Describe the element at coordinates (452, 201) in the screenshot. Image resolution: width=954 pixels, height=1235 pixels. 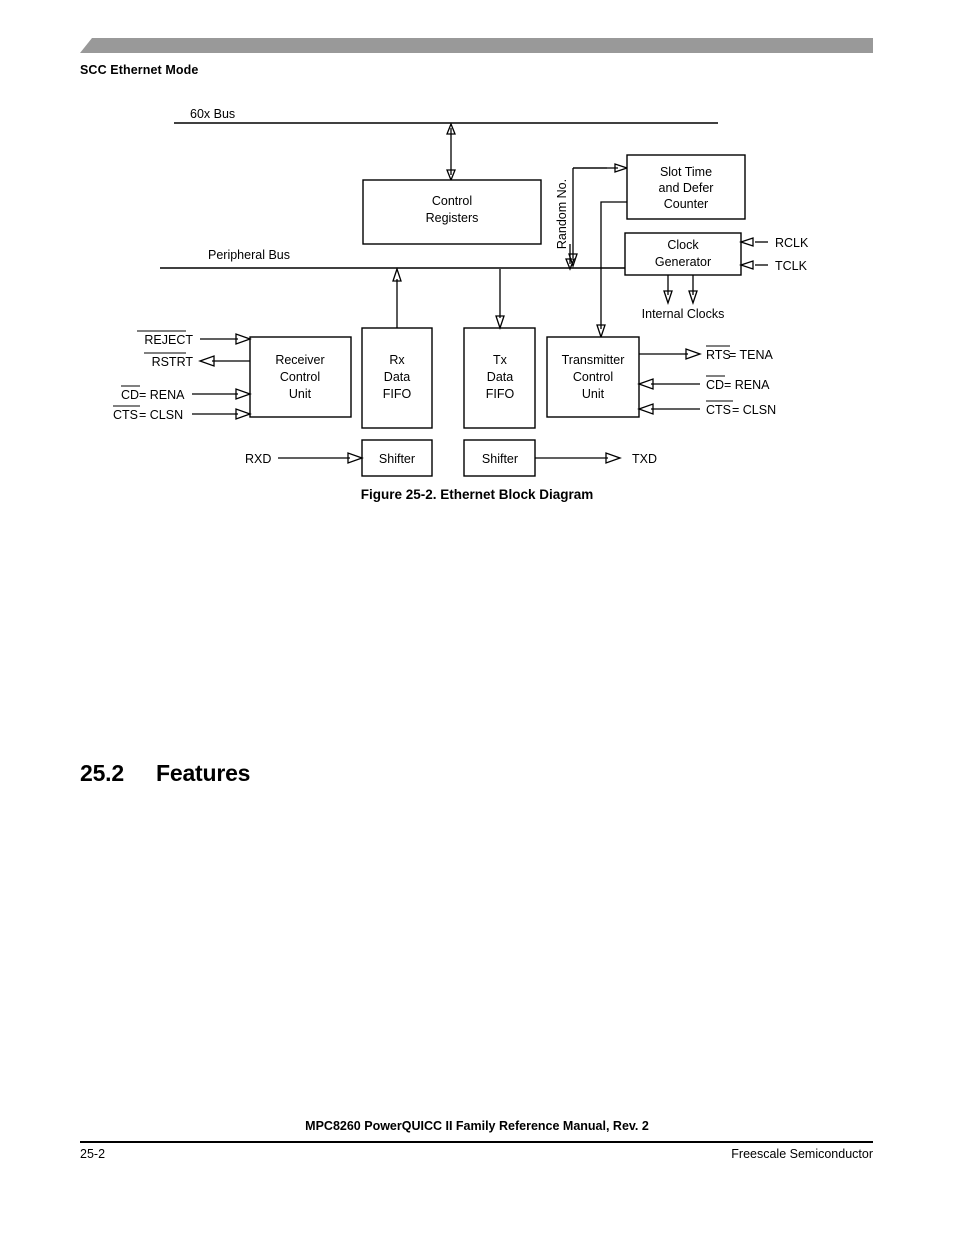
I see `block-control-registers-line1: Control` at that location.